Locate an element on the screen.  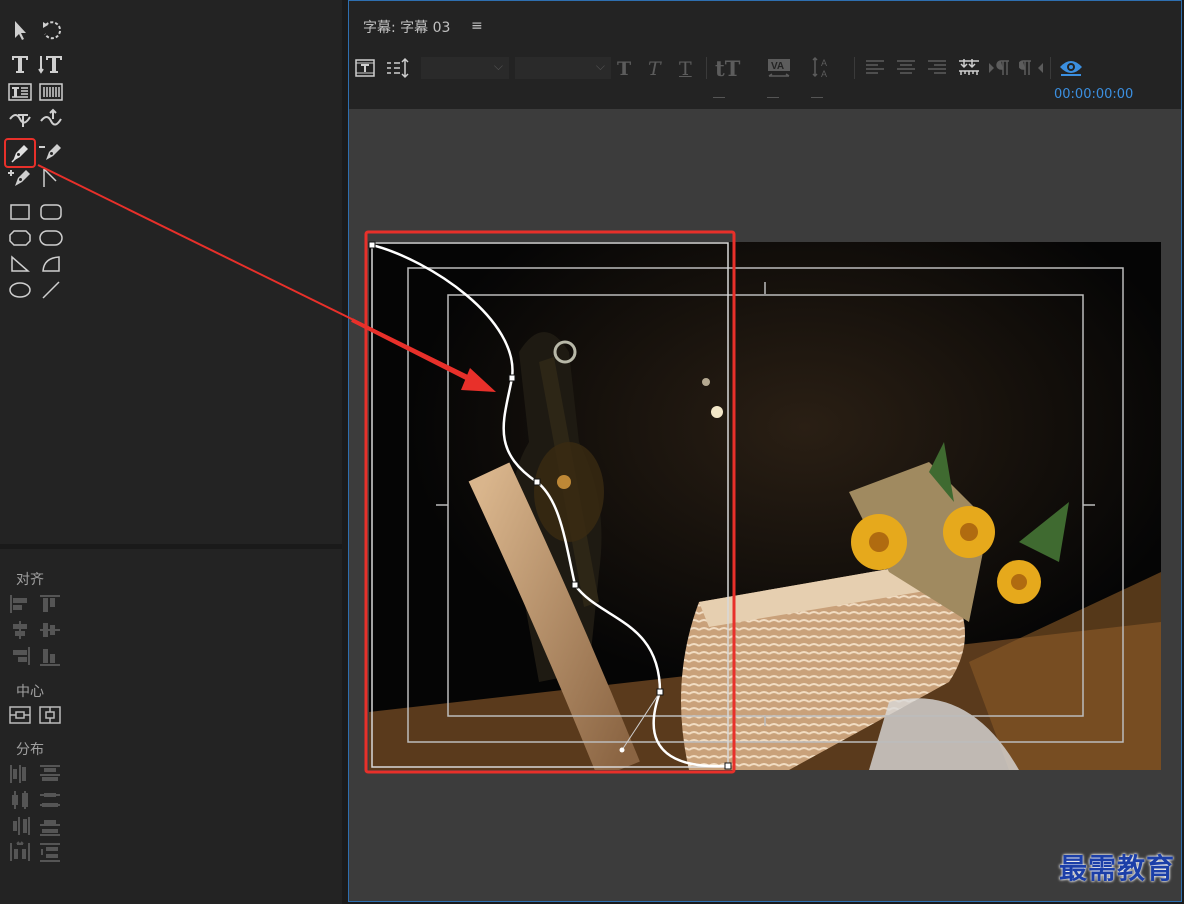
rectangle-tool-icon is located at coordinates (20, 212).